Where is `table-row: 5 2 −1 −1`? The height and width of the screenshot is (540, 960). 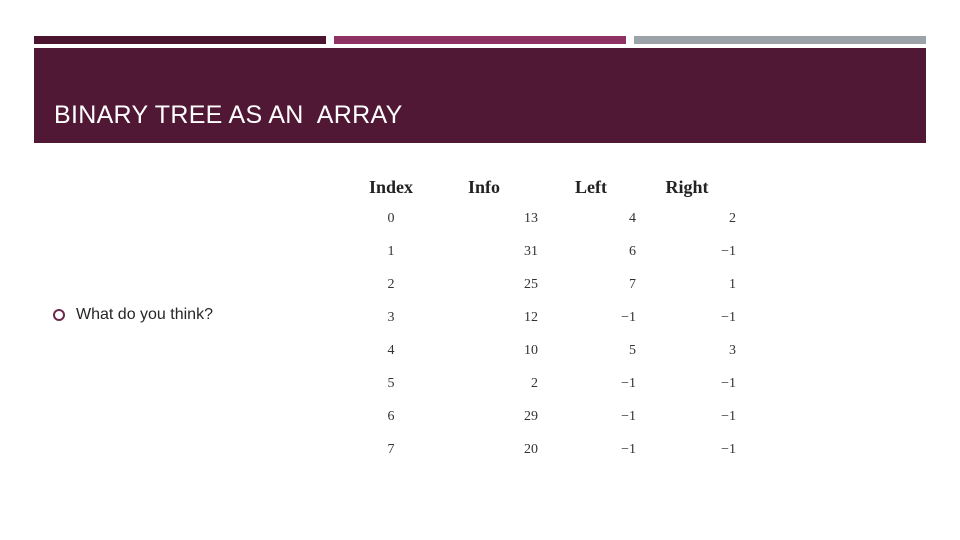
table-row: 5 2 −1 −1 is located at coordinates (547, 383).